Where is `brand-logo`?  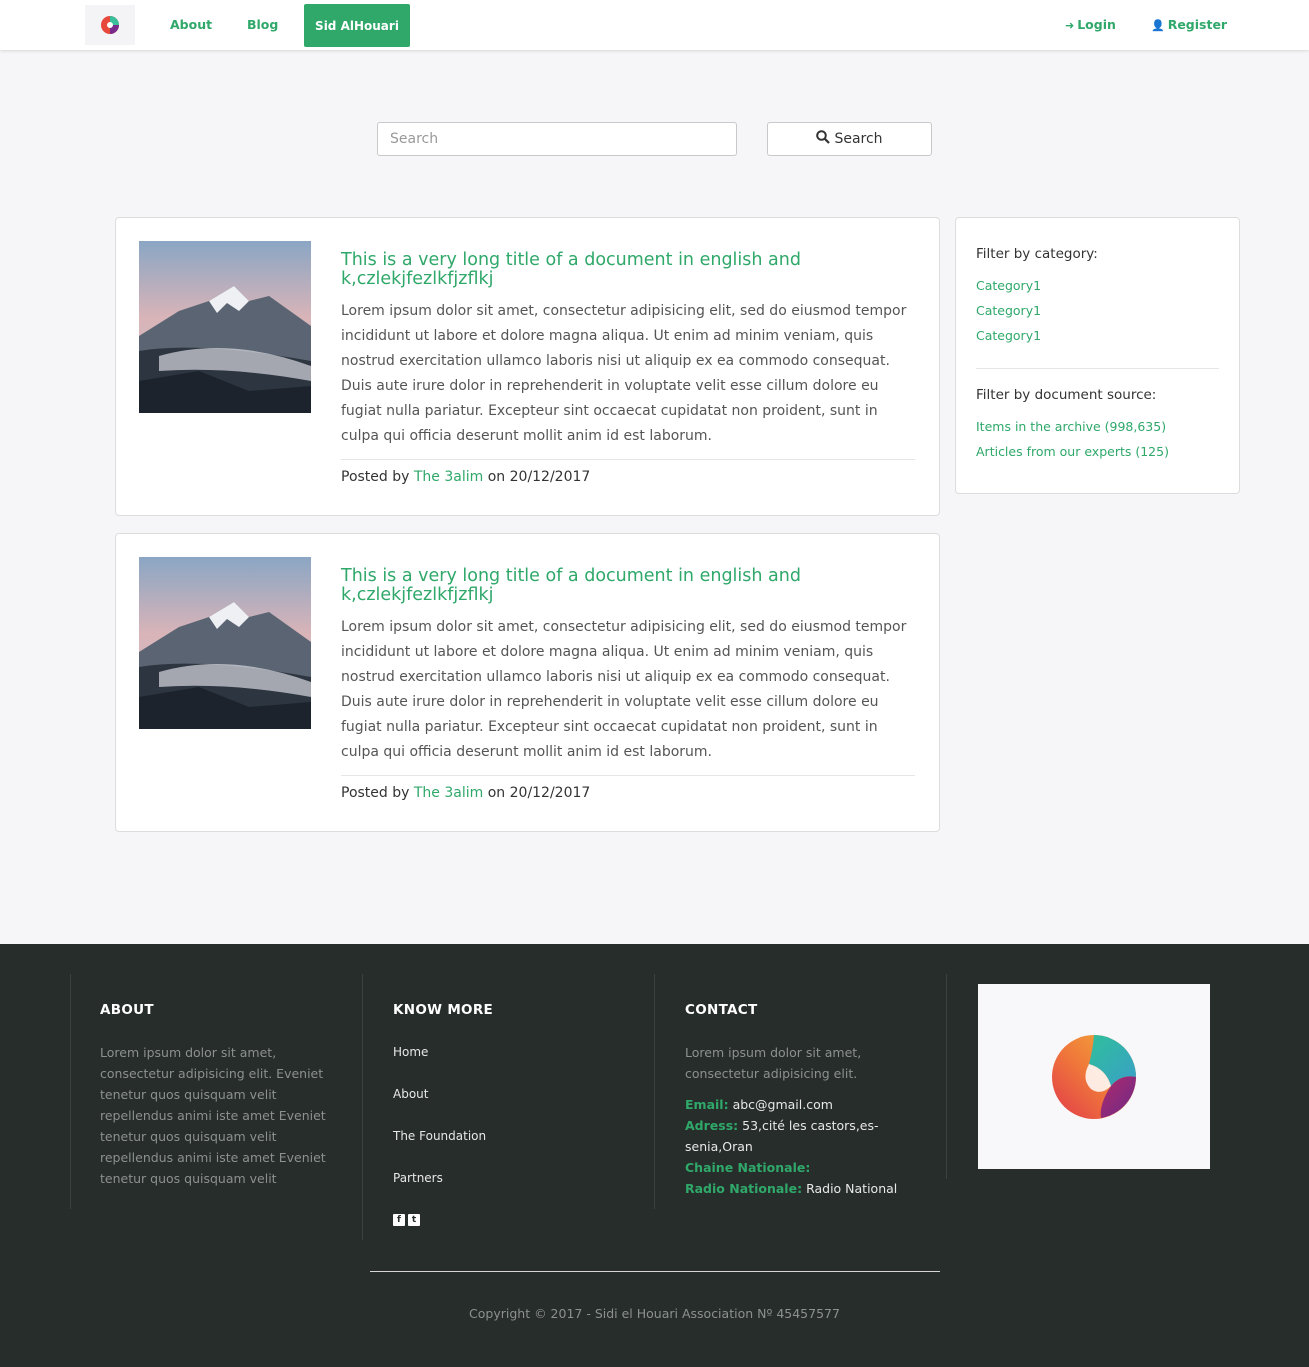
brand-logo is located at coordinates (110, 25).